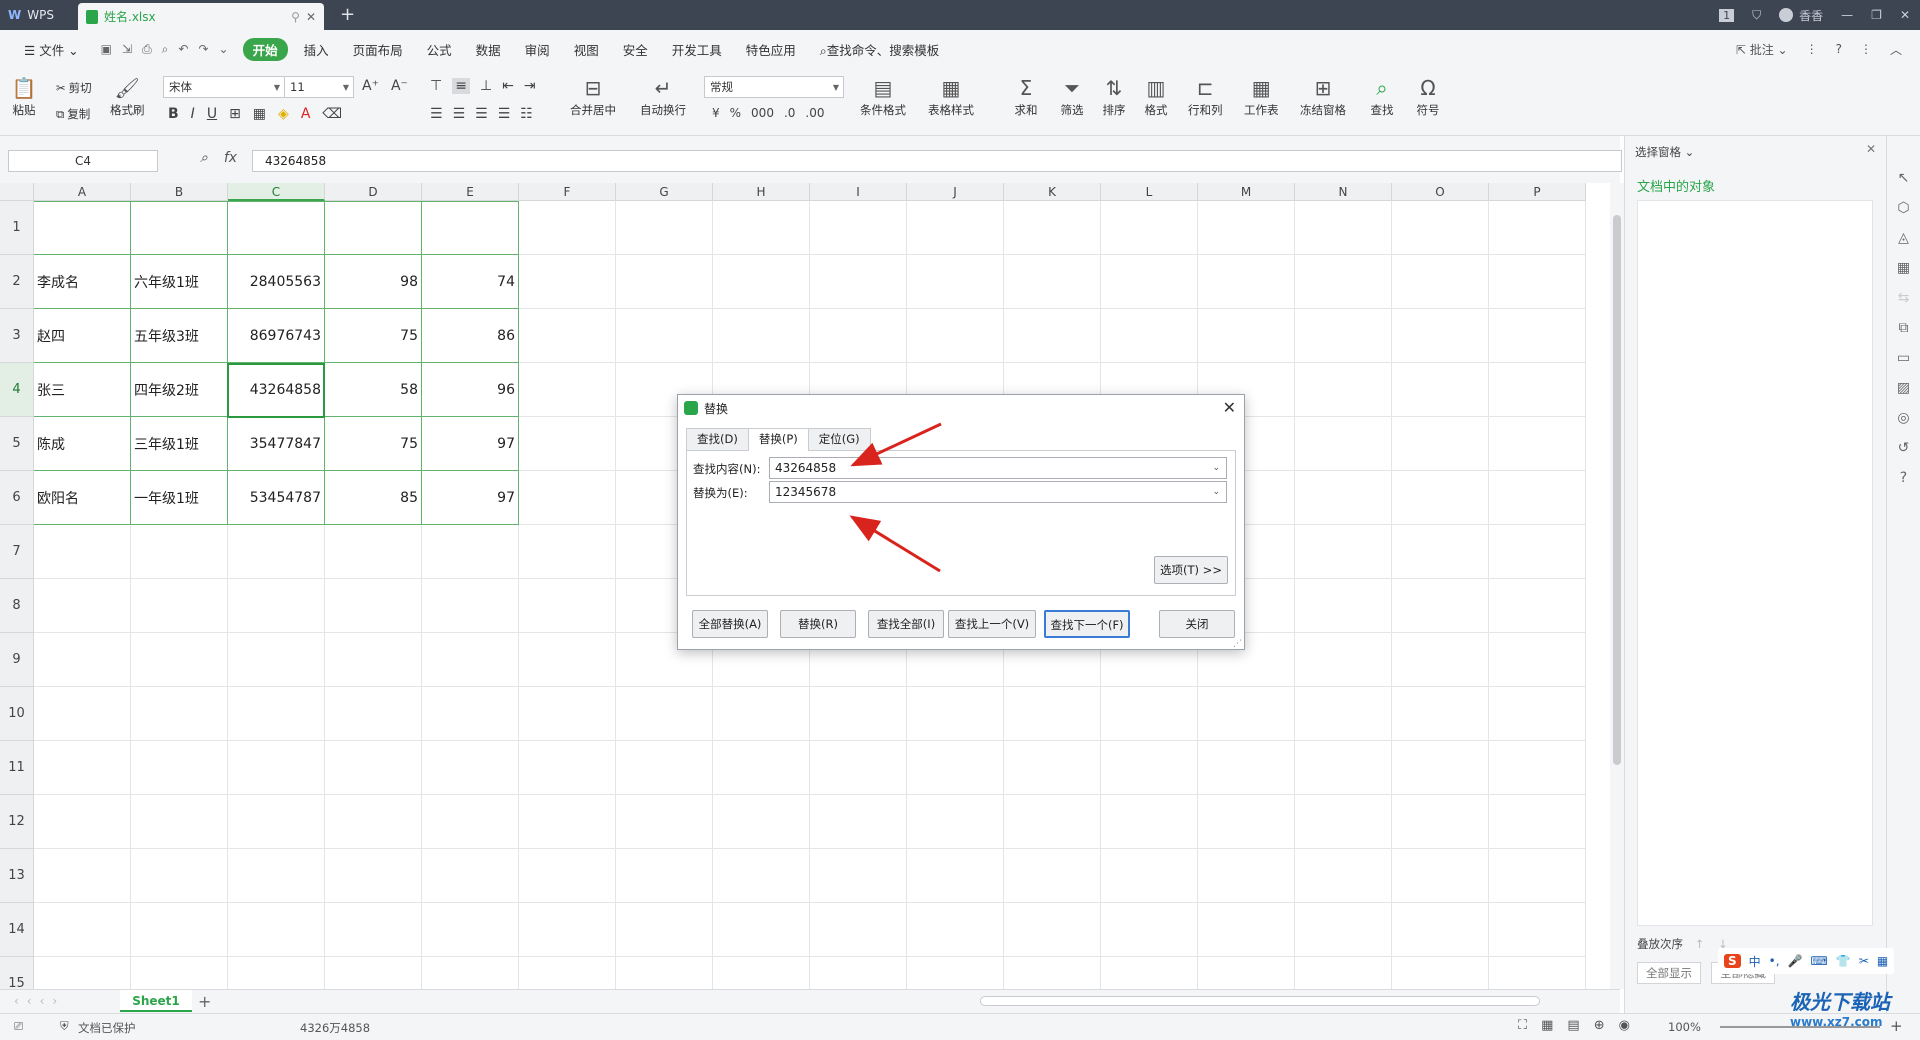  What do you see at coordinates (1903, 388) in the screenshot?
I see `image-icon: ▨` at bounding box center [1903, 388].